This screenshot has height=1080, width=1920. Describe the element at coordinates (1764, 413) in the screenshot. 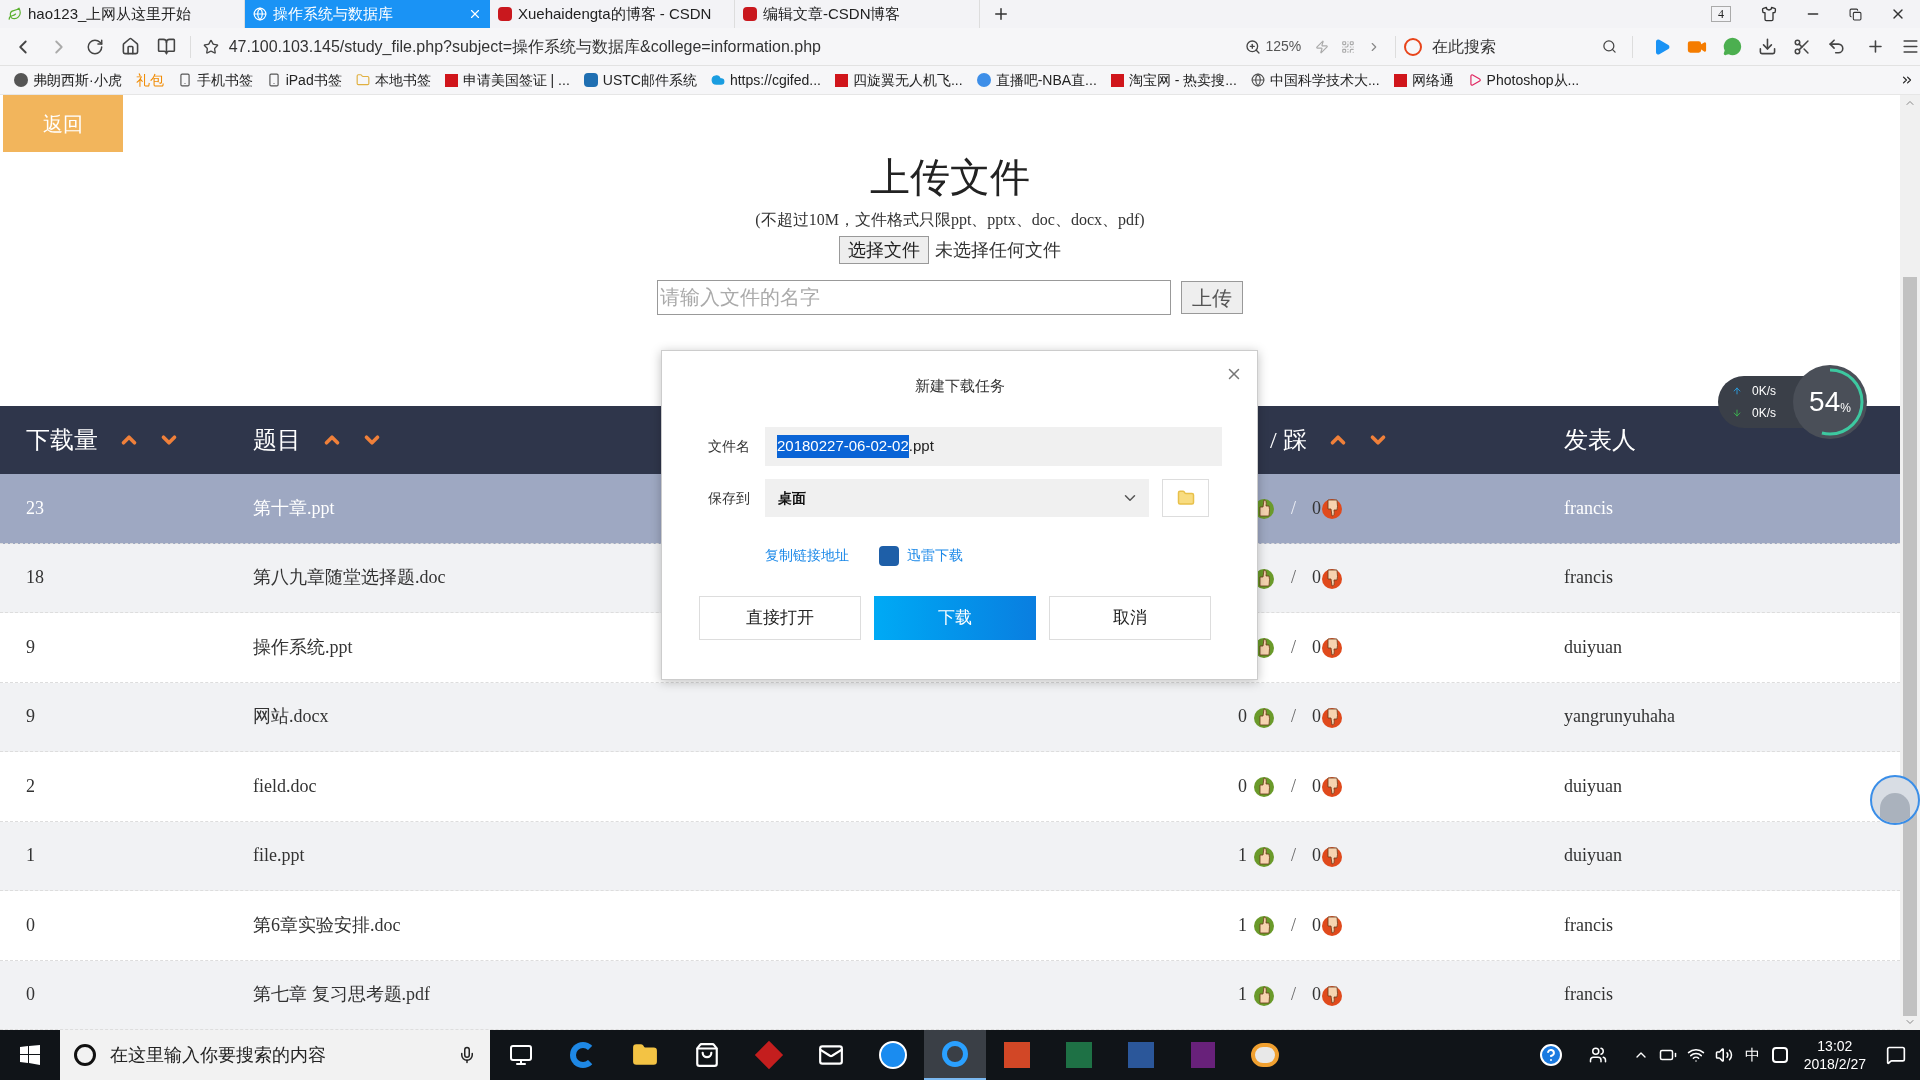

I see `download-speed: 0K/s` at that location.